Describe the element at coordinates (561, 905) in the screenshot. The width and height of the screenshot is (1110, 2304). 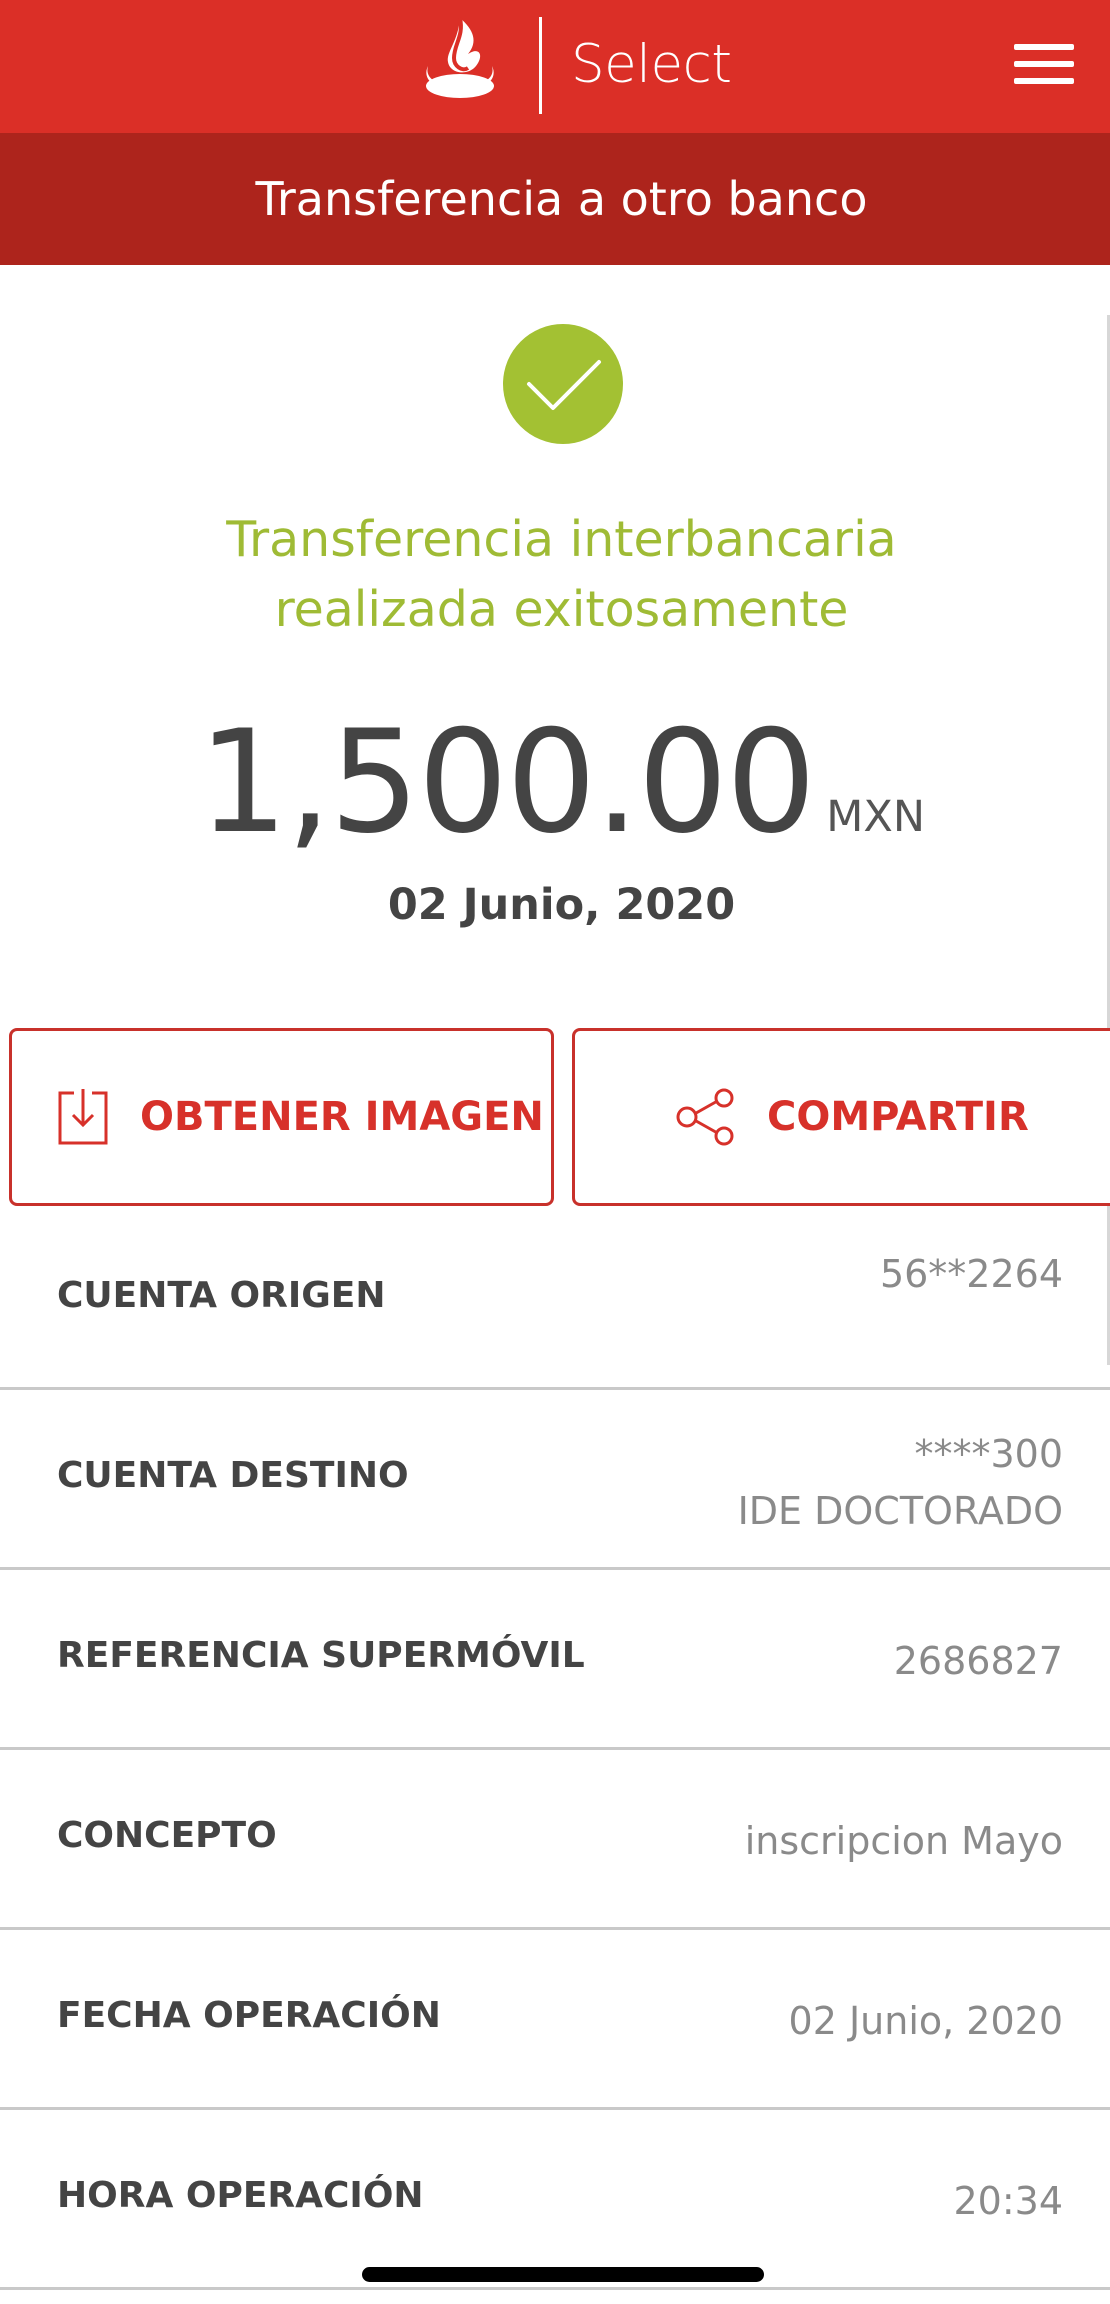
I see `transfer-date: 02 Junio, 2020` at that location.